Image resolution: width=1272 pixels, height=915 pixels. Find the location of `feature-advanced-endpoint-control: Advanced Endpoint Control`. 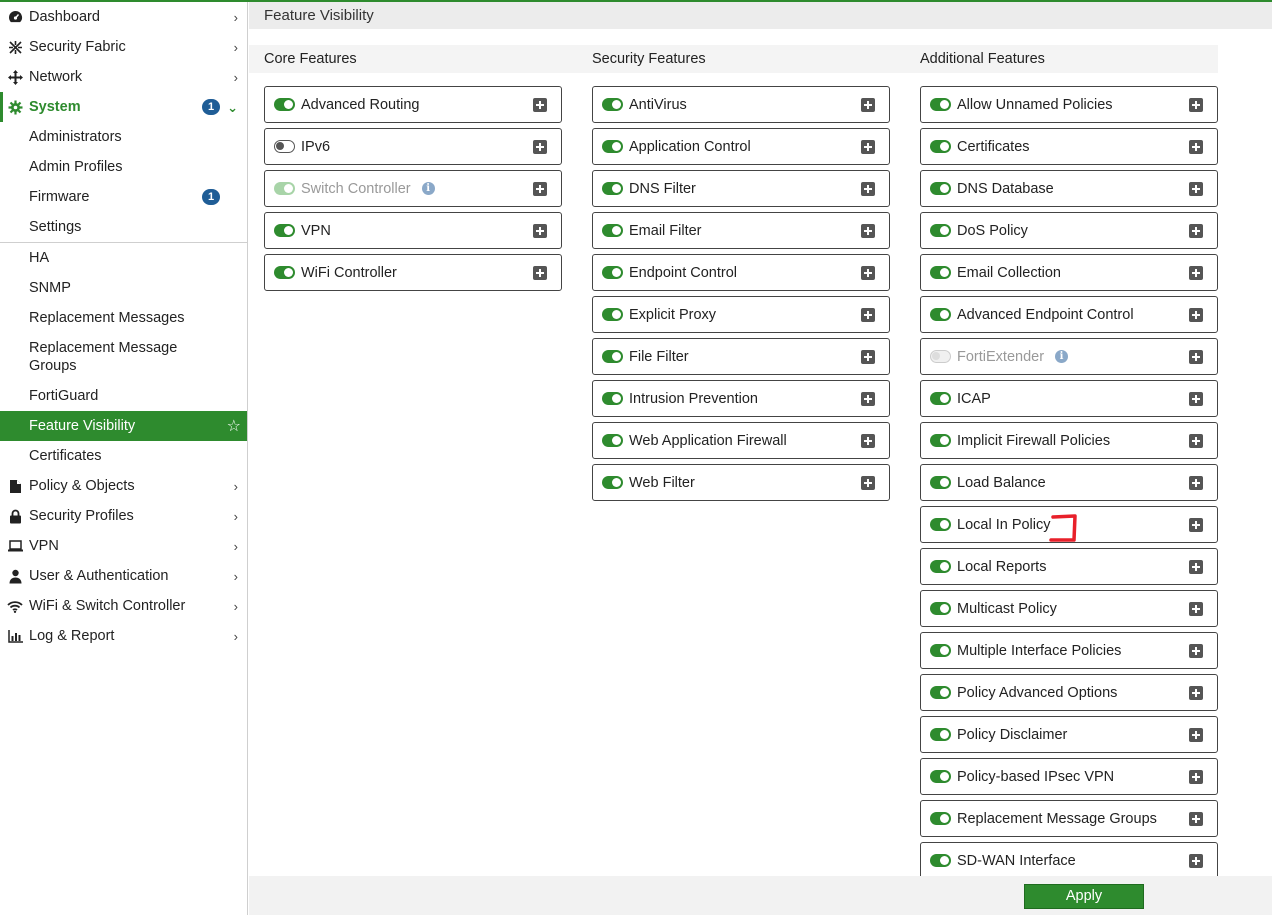

feature-advanced-endpoint-control: Advanced Endpoint Control is located at coordinates (1069, 314).